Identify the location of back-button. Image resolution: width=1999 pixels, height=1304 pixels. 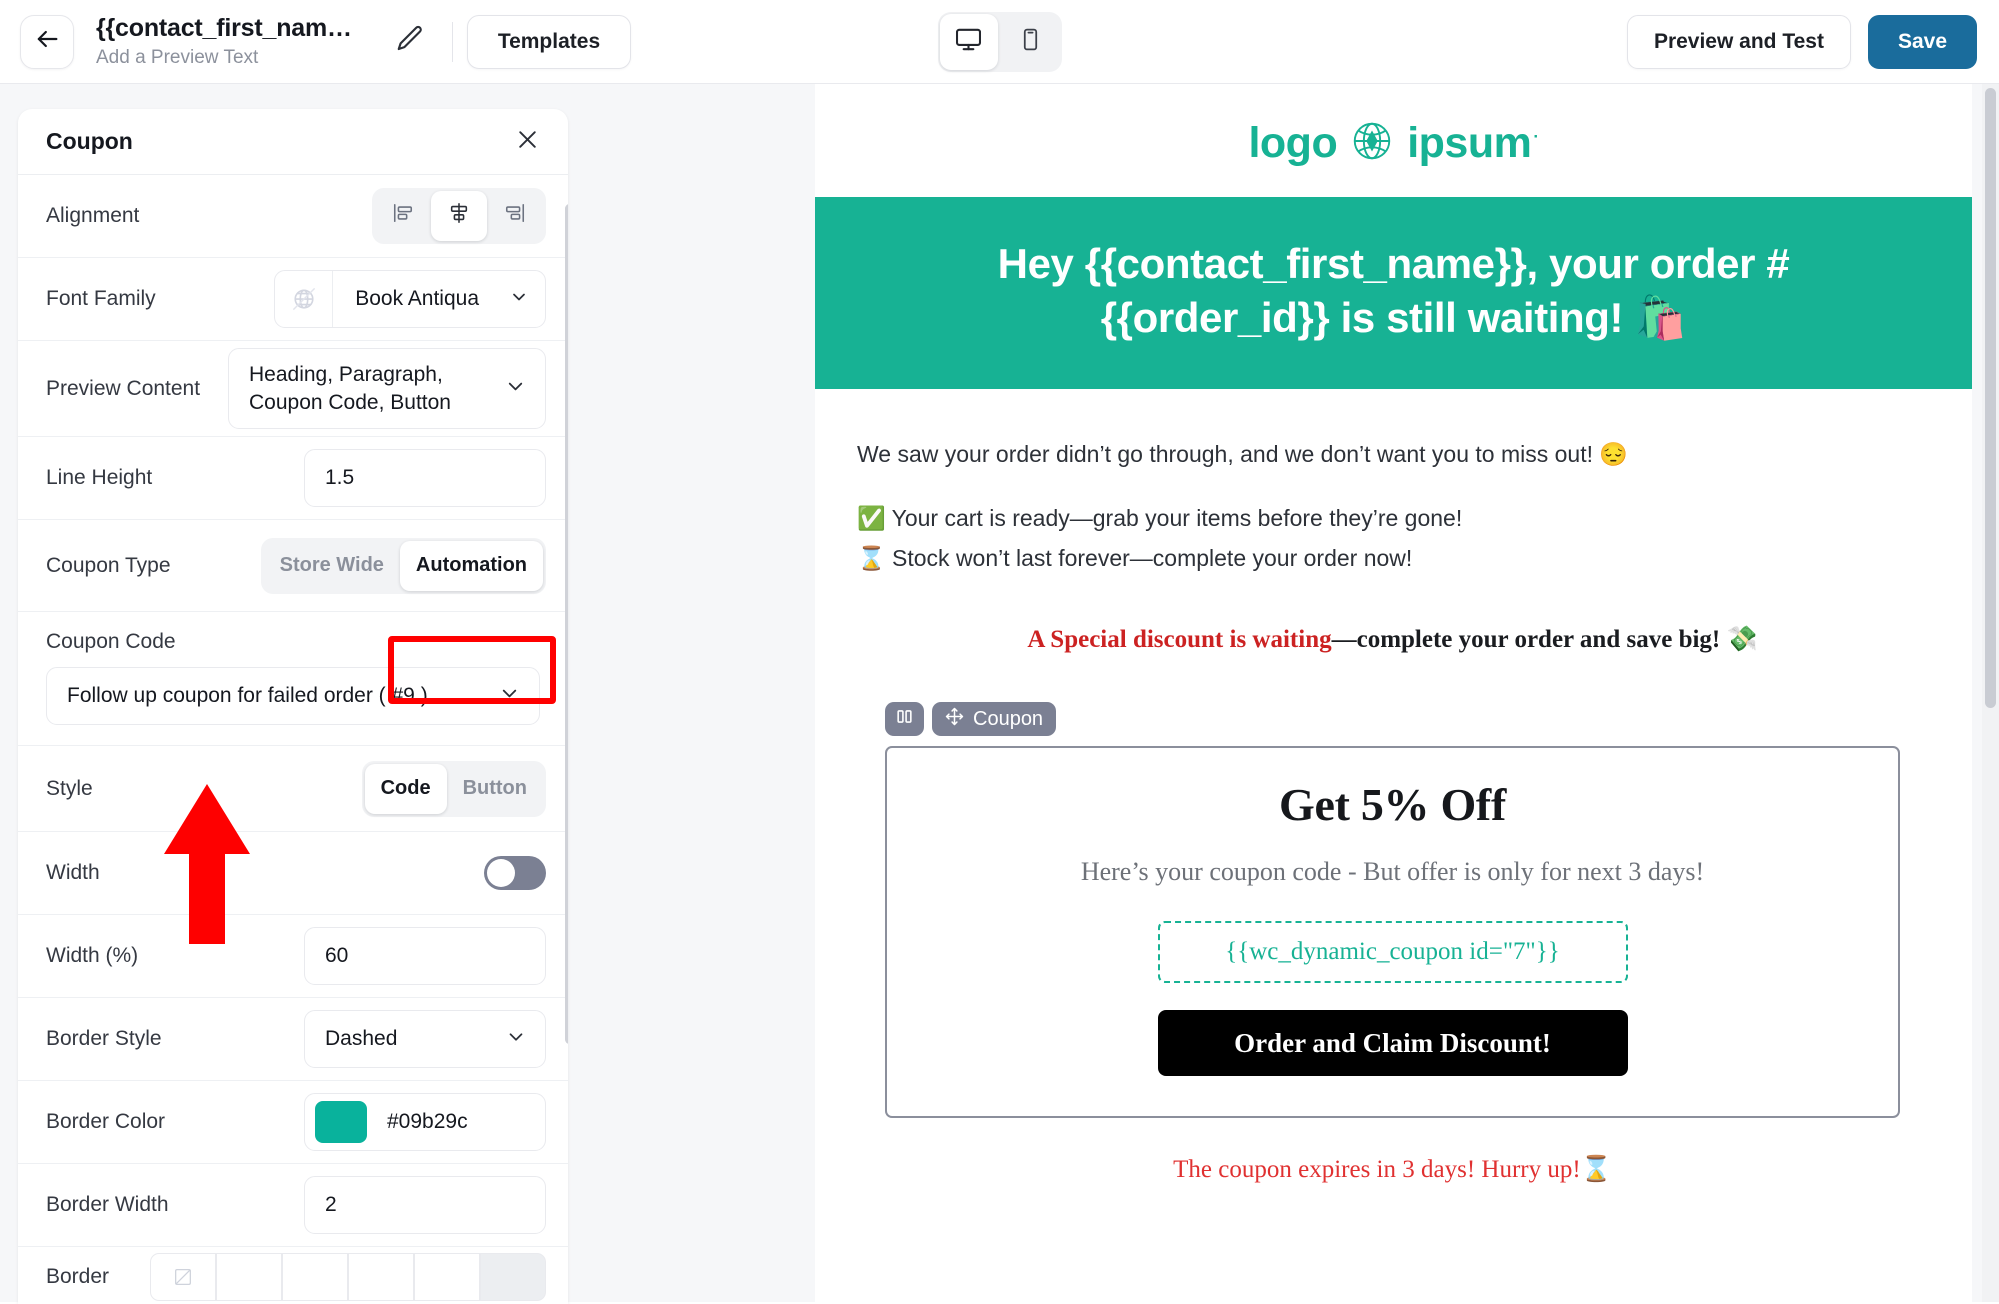
(47, 41).